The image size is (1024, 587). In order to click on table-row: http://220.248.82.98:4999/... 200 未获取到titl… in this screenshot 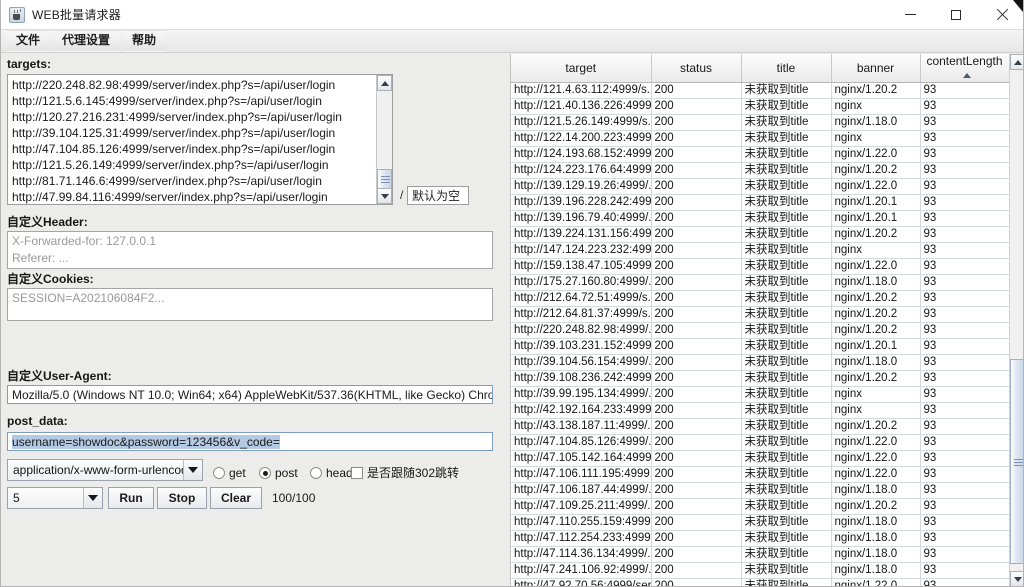, I will do `click(760, 330)`.